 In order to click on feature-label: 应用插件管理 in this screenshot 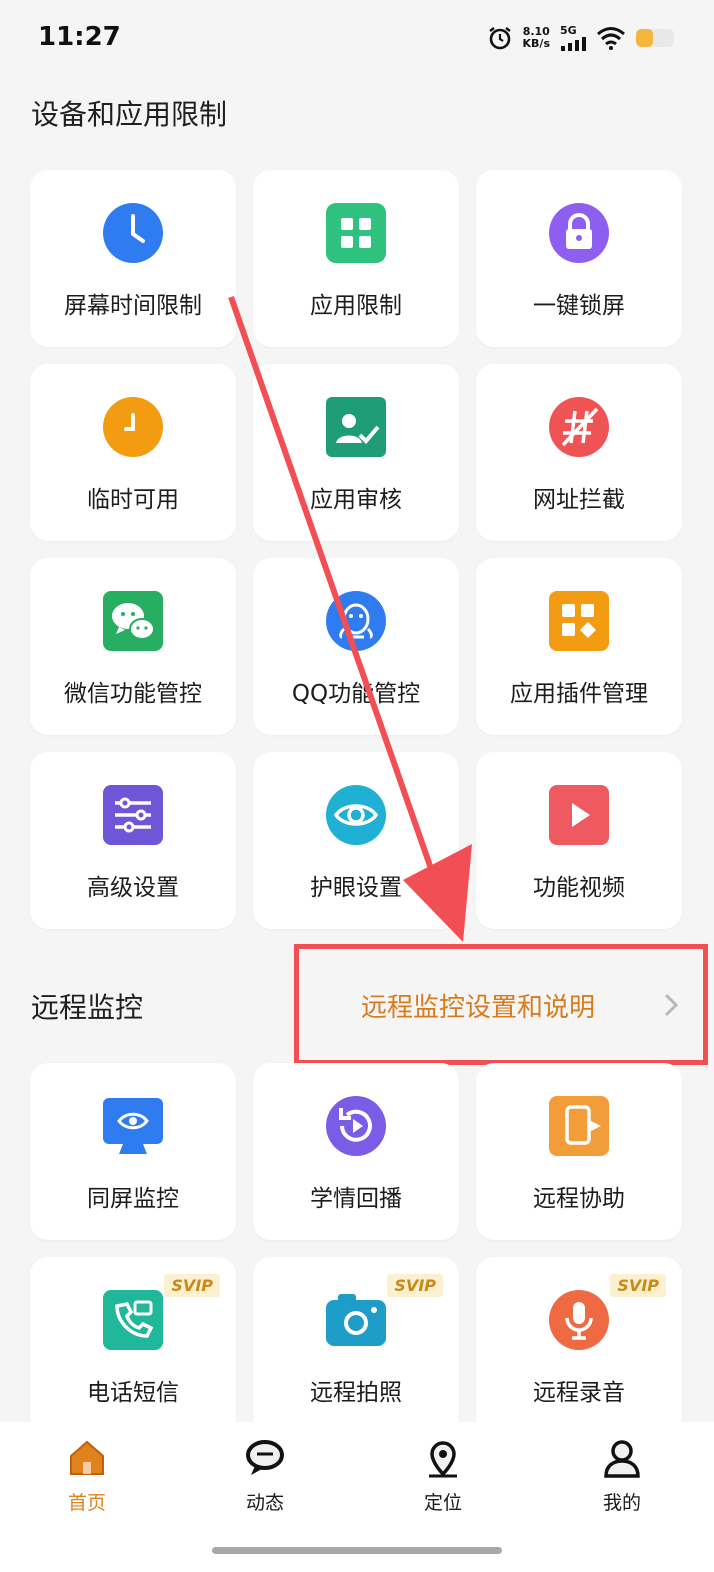, I will do `click(579, 694)`.